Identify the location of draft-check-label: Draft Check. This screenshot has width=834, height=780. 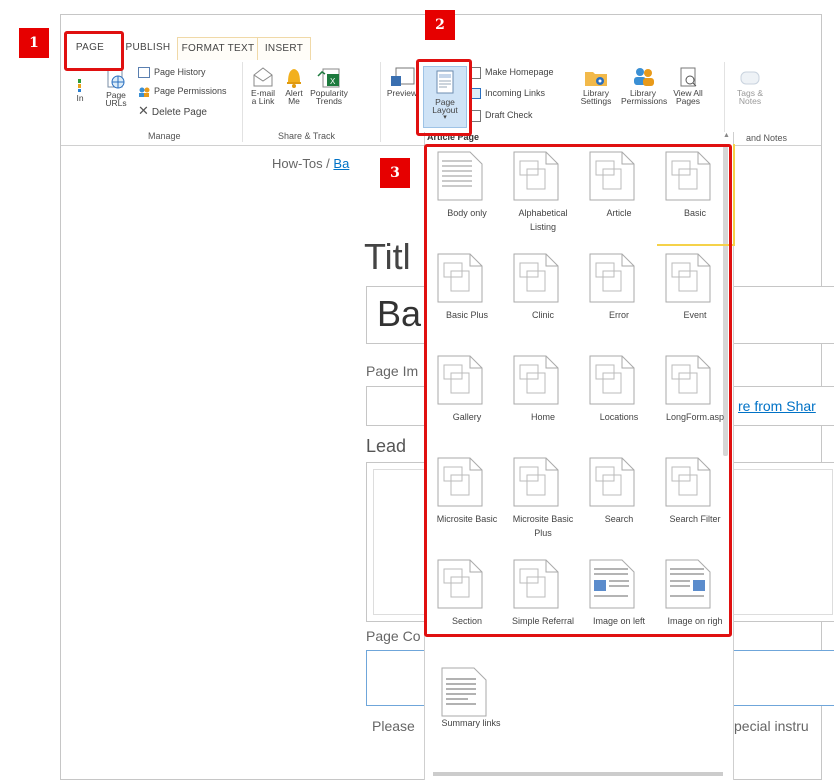
(509, 115).